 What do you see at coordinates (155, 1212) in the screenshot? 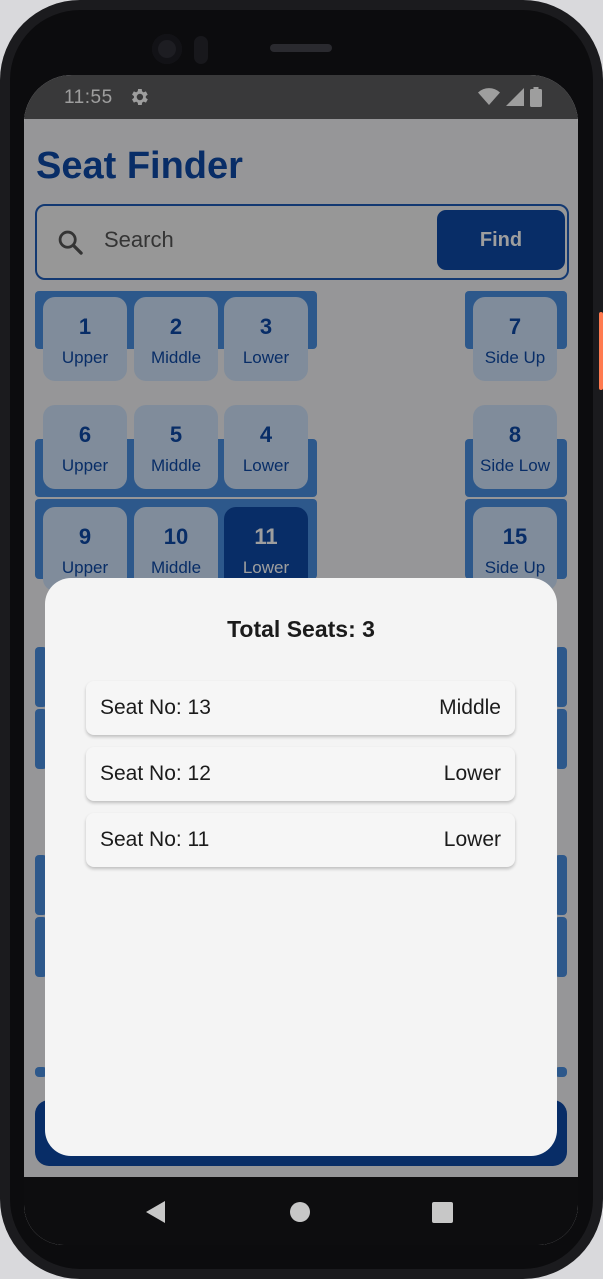
I see `back-icon` at bounding box center [155, 1212].